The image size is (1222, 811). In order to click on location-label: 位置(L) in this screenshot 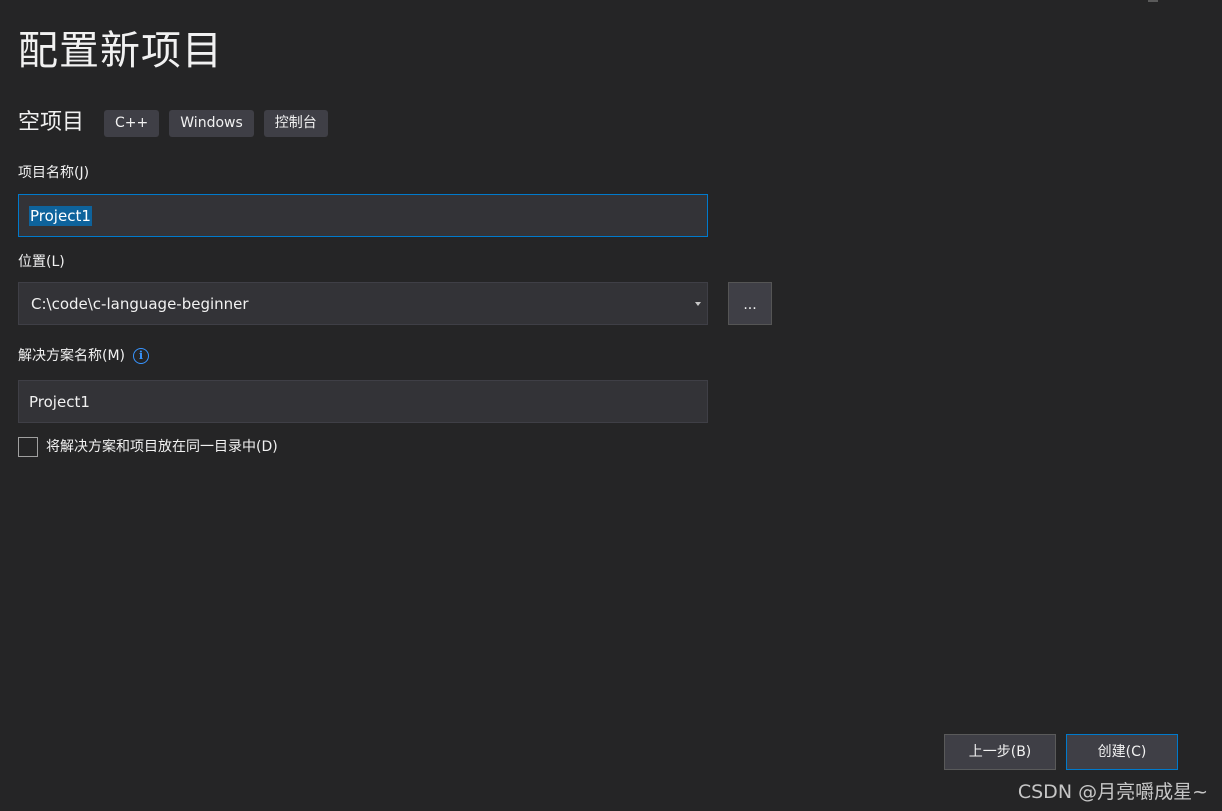, I will do `click(41, 262)`.